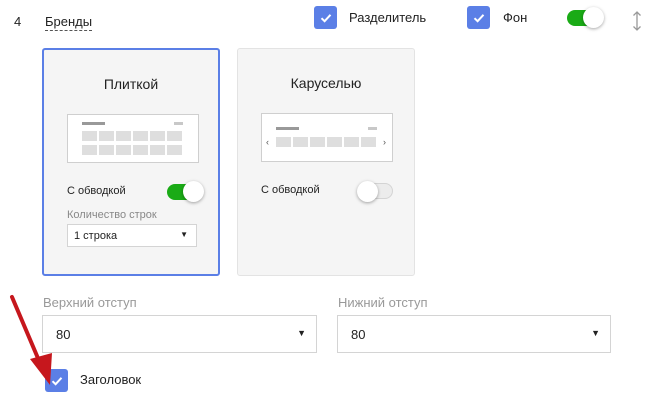  I want to click on header-checkbox-label: Заголовок, so click(111, 379).